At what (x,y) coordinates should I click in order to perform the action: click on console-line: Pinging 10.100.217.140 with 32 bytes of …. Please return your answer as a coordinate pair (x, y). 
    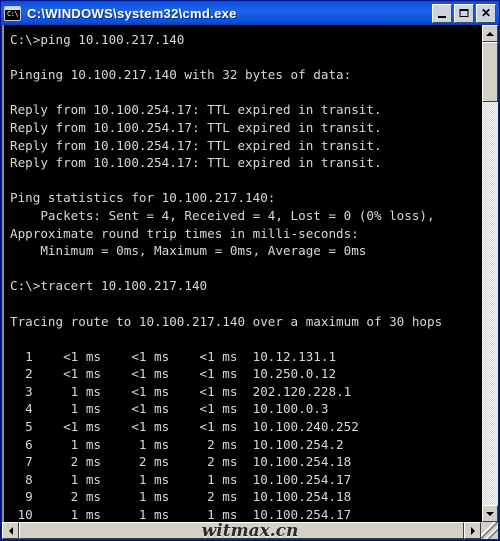
    Looking at the image, I should click on (181, 75).